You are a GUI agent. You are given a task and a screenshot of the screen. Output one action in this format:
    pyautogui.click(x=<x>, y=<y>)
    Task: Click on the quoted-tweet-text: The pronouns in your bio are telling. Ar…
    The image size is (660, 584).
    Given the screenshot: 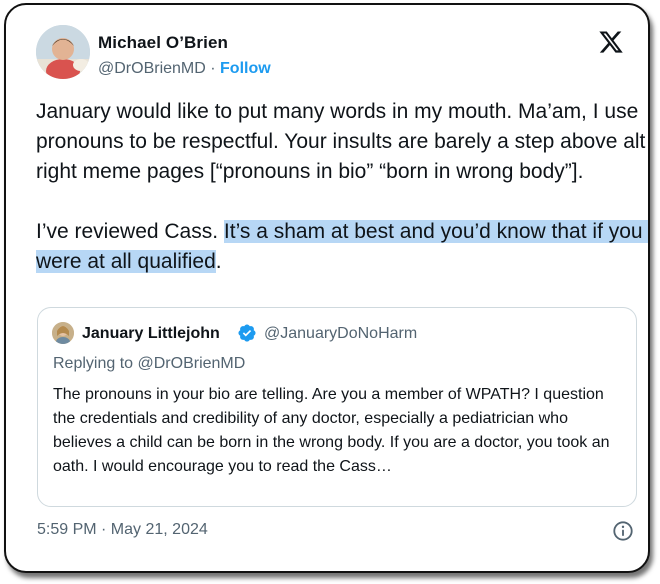 What is the action you would take?
    pyautogui.click(x=331, y=430)
    